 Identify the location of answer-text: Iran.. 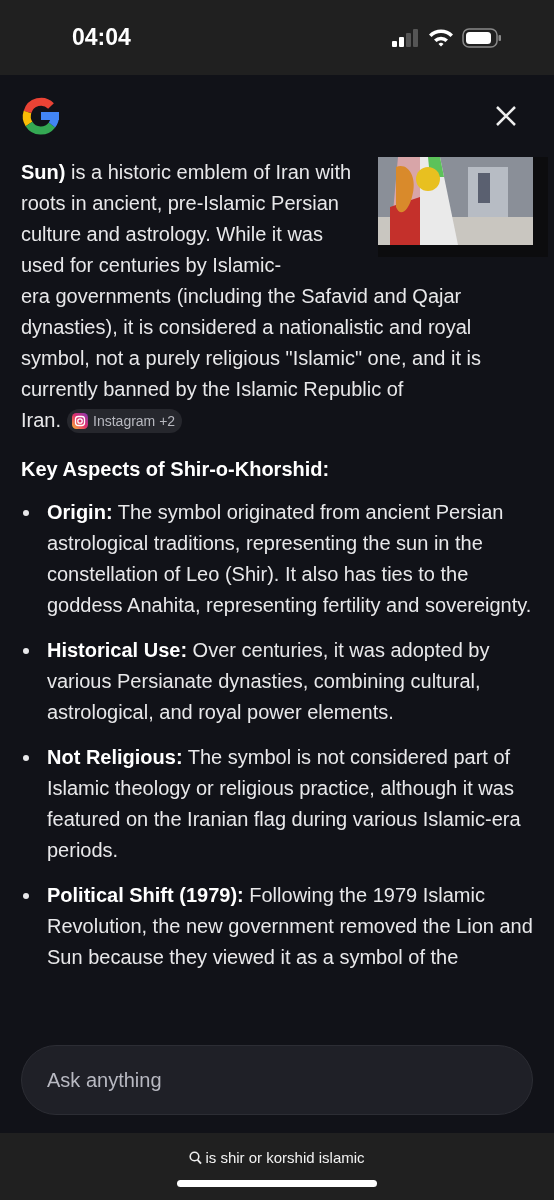
(41, 420).